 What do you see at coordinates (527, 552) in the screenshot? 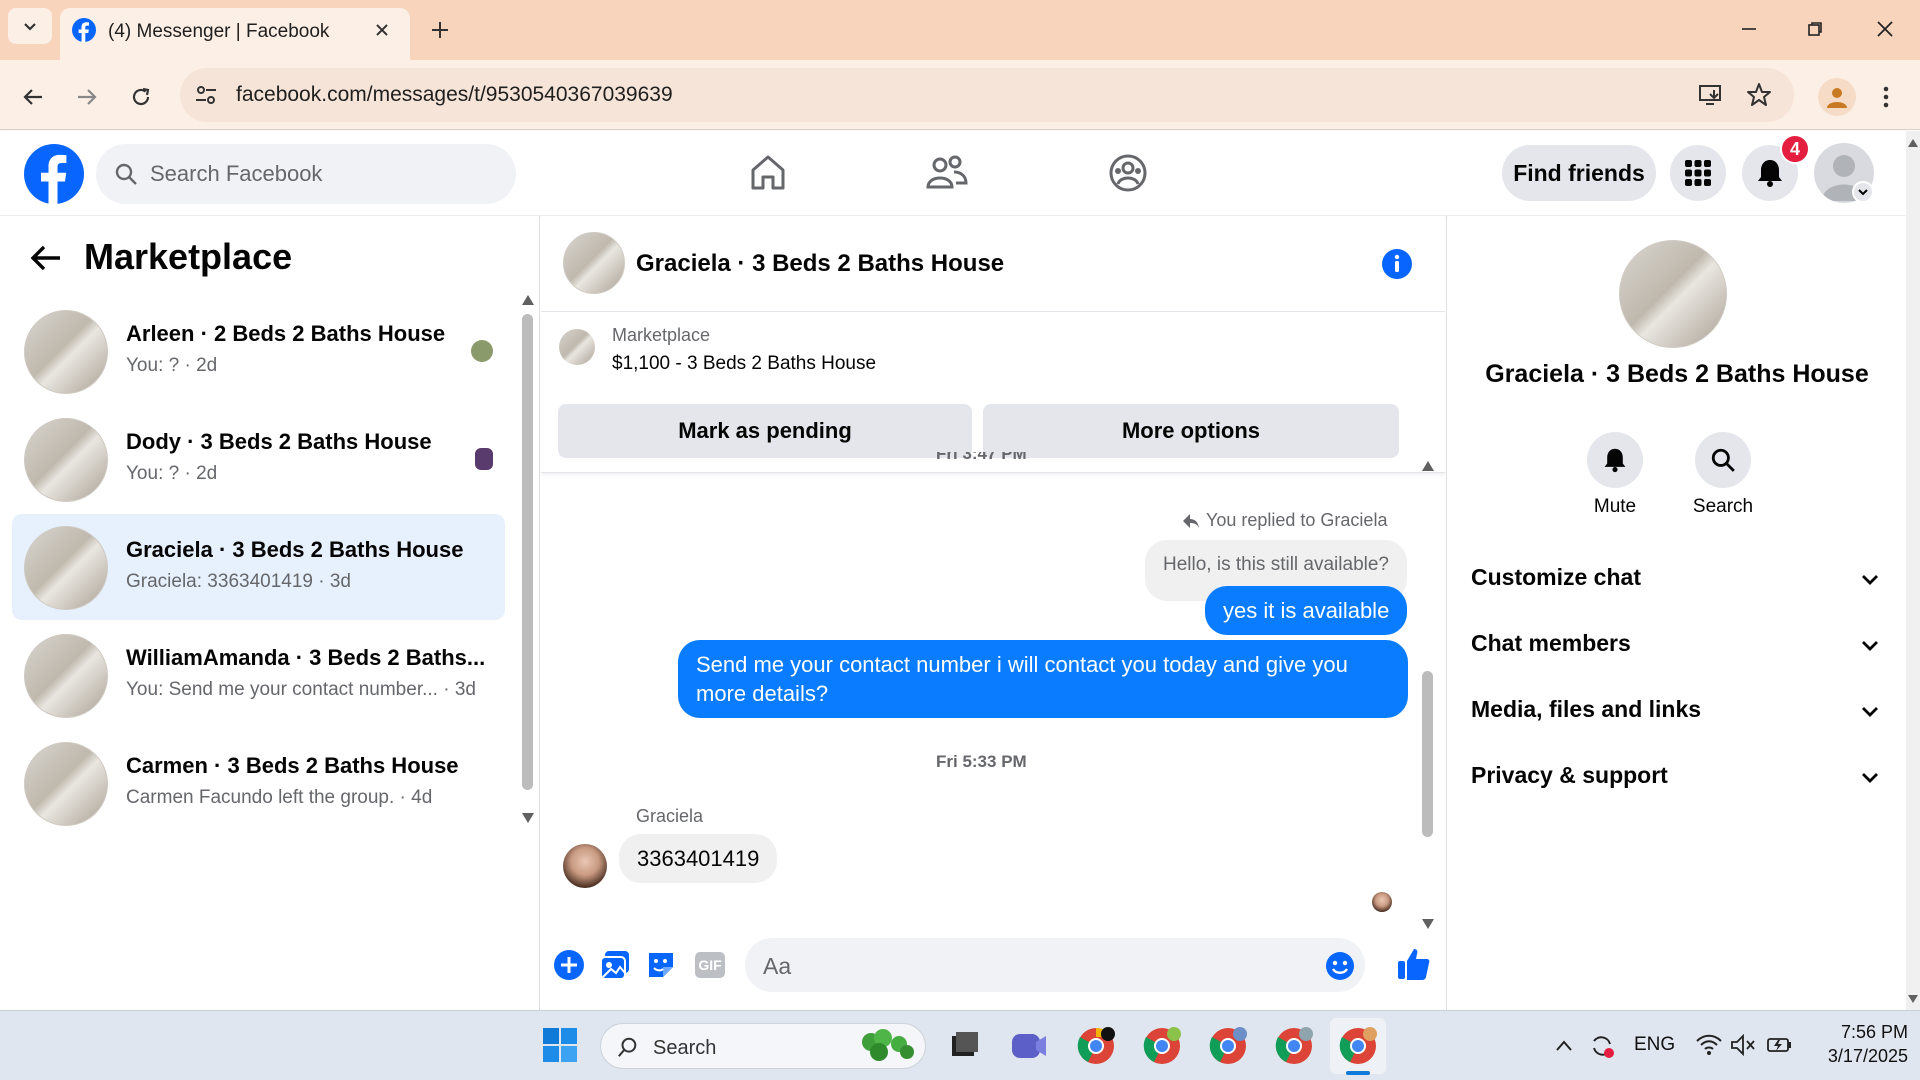
I see `list-scrollbar-thumb` at bounding box center [527, 552].